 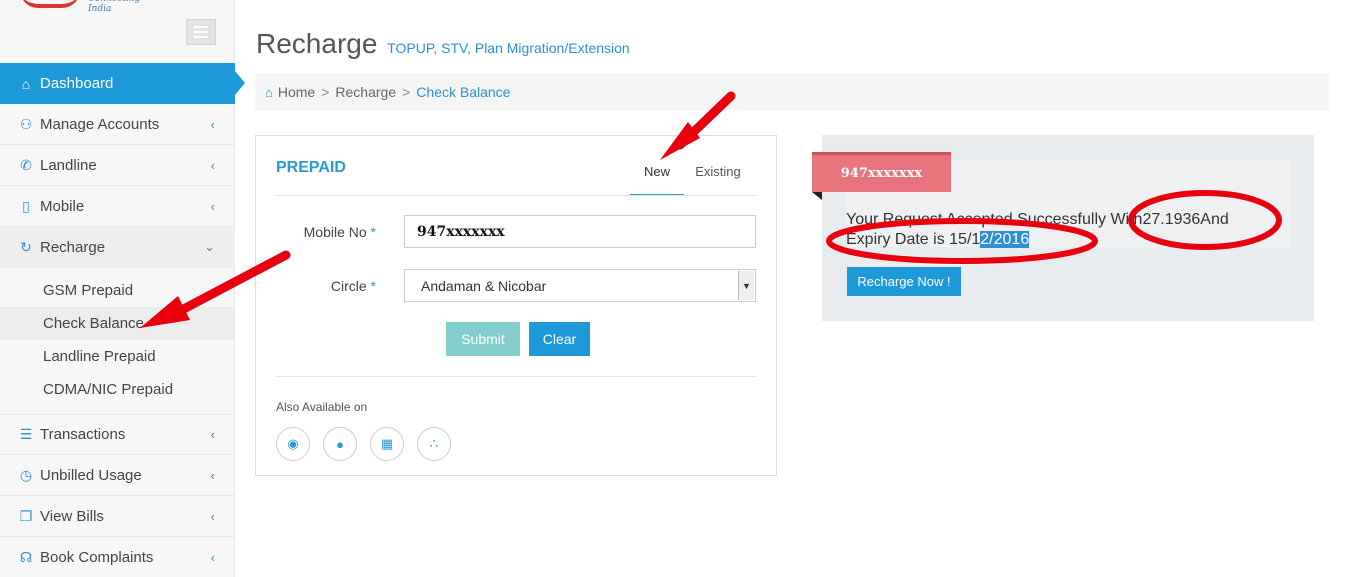 I want to click on breadcrumb-recharge: Recharge, so click(x=365, y=92).